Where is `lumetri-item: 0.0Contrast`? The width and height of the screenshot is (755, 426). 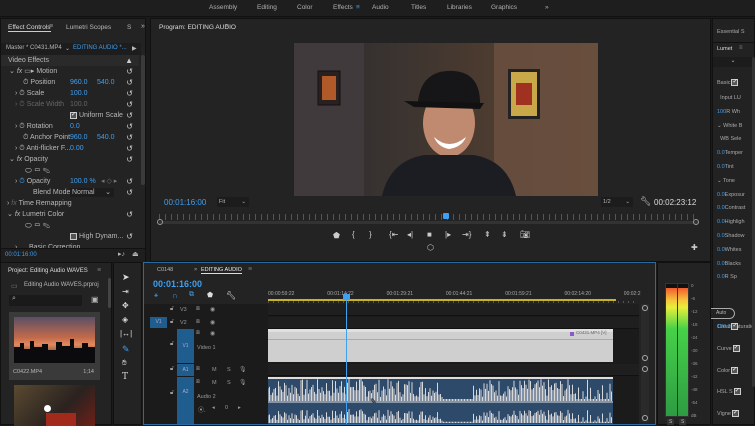
lumetri-item: 0.0Contrast is located at coordinates (731, 208).